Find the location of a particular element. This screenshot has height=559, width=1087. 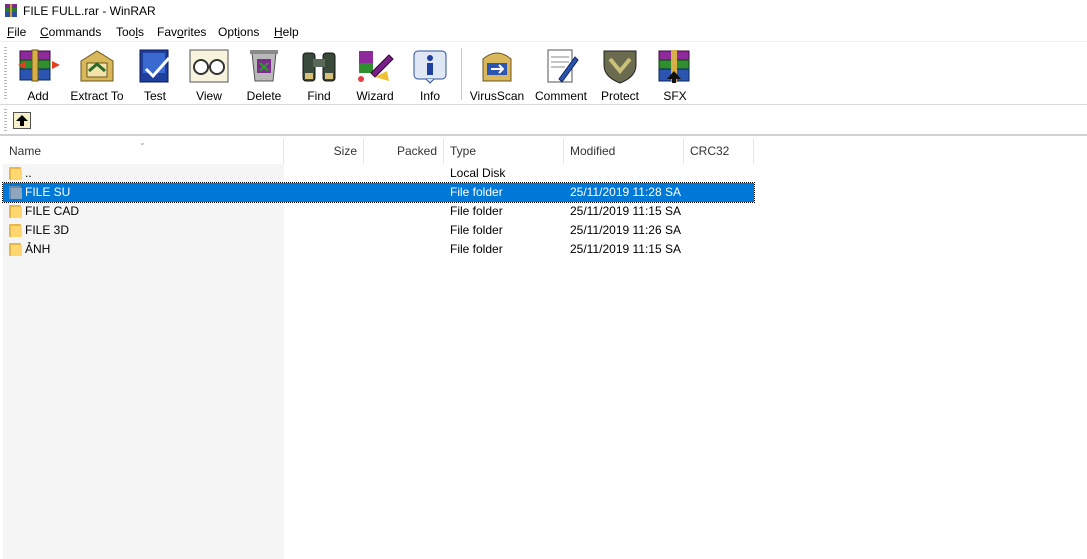

up-arrow-icon is located at coordinates (22, 120).